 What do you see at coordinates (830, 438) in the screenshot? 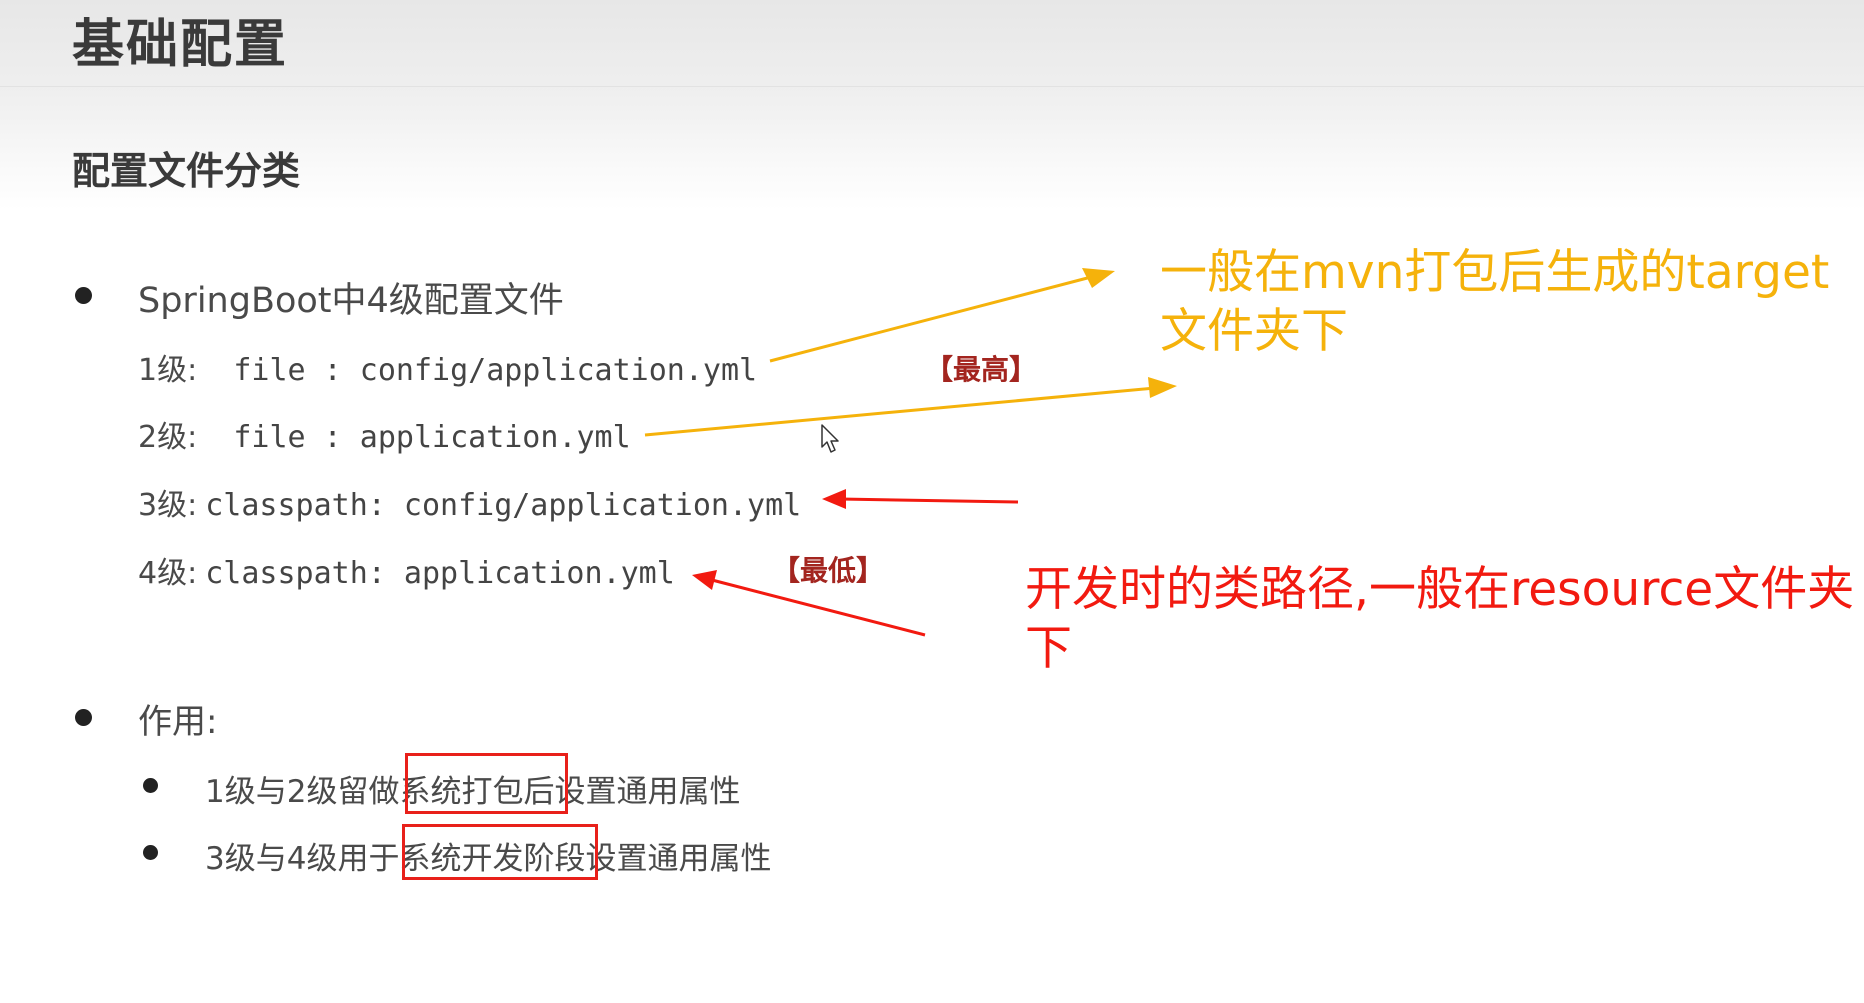
I see `mouse-cursor-icon` at bounding box center [830, 438].